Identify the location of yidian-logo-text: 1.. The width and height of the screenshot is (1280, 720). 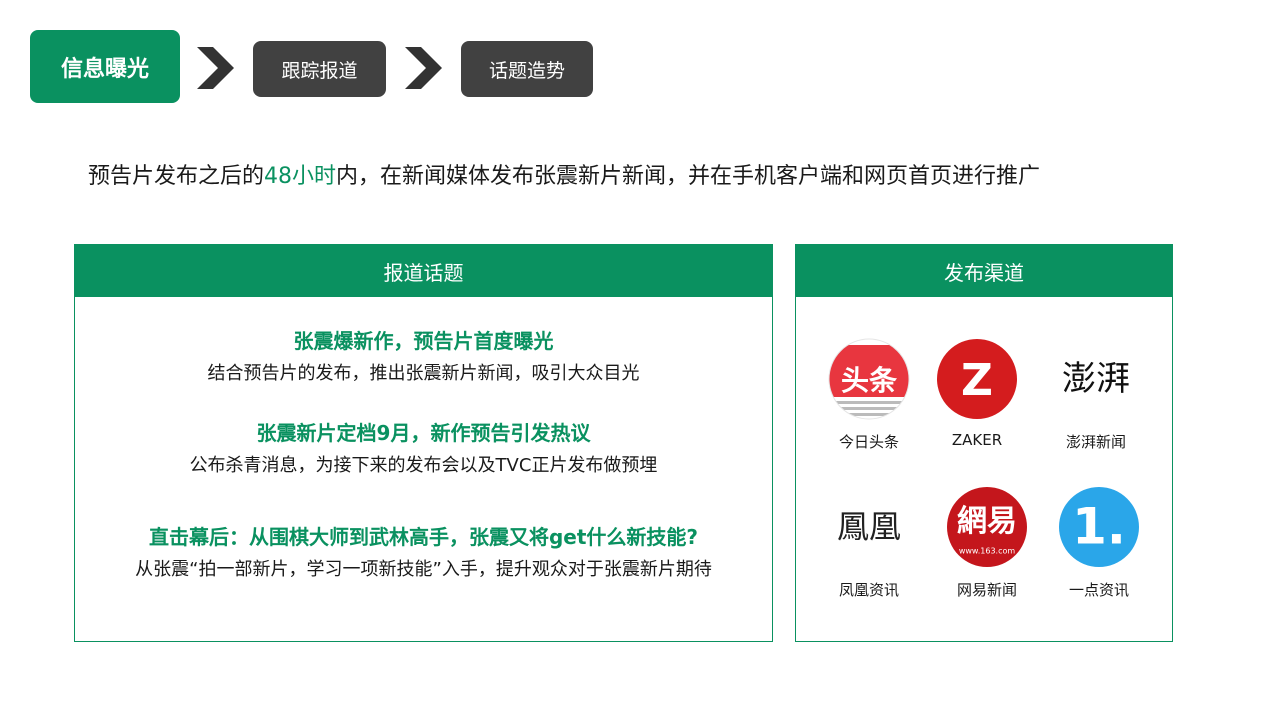
(1099, 527).